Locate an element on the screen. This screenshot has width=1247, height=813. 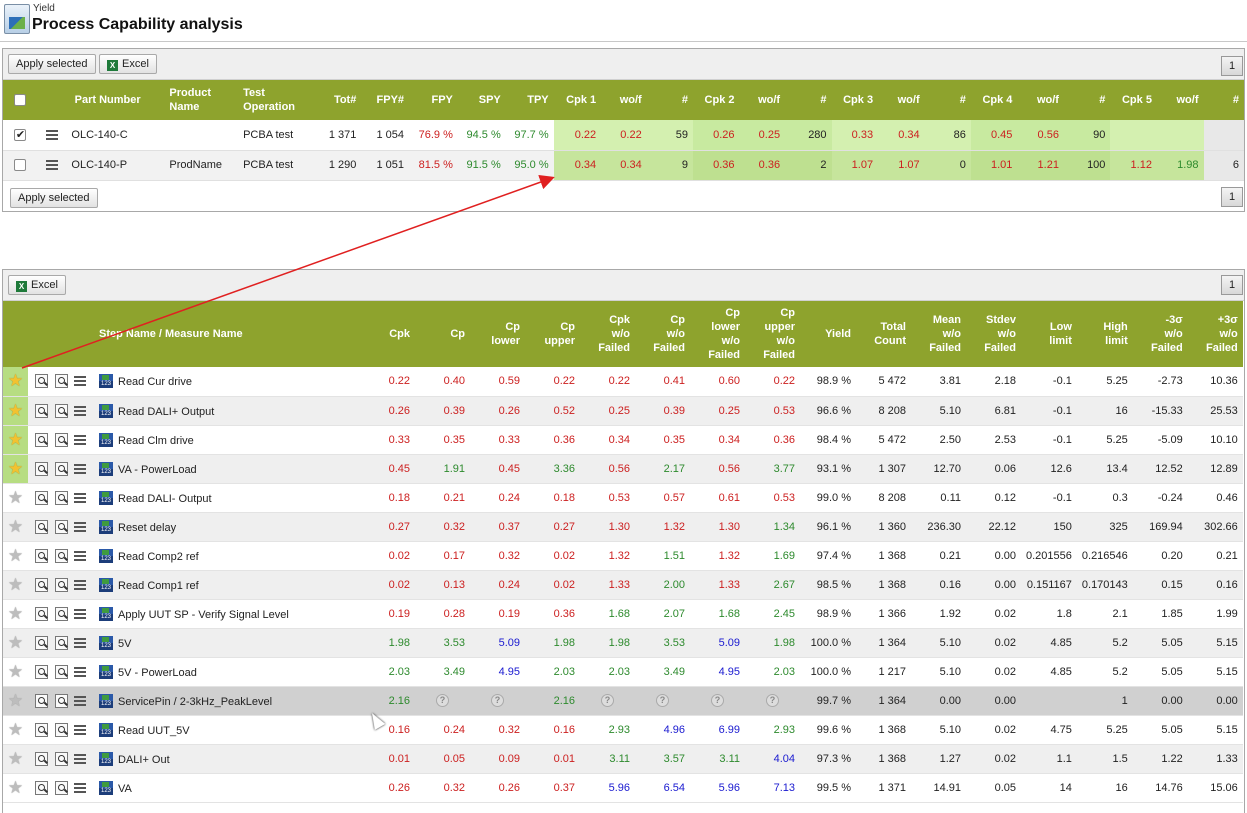
col-header: Product Name is located at coordinates (201, 100).